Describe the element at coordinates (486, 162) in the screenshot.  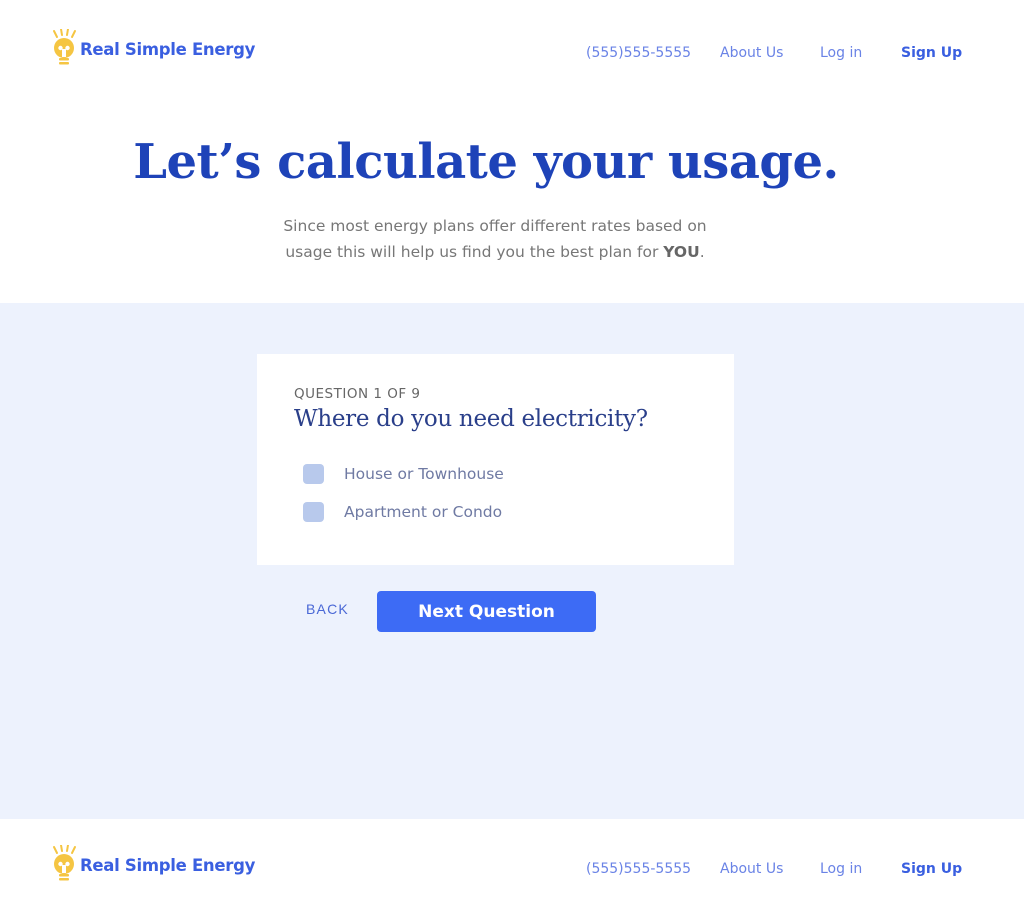
I see `page-title: Let’s calculate your usage.` at that location.